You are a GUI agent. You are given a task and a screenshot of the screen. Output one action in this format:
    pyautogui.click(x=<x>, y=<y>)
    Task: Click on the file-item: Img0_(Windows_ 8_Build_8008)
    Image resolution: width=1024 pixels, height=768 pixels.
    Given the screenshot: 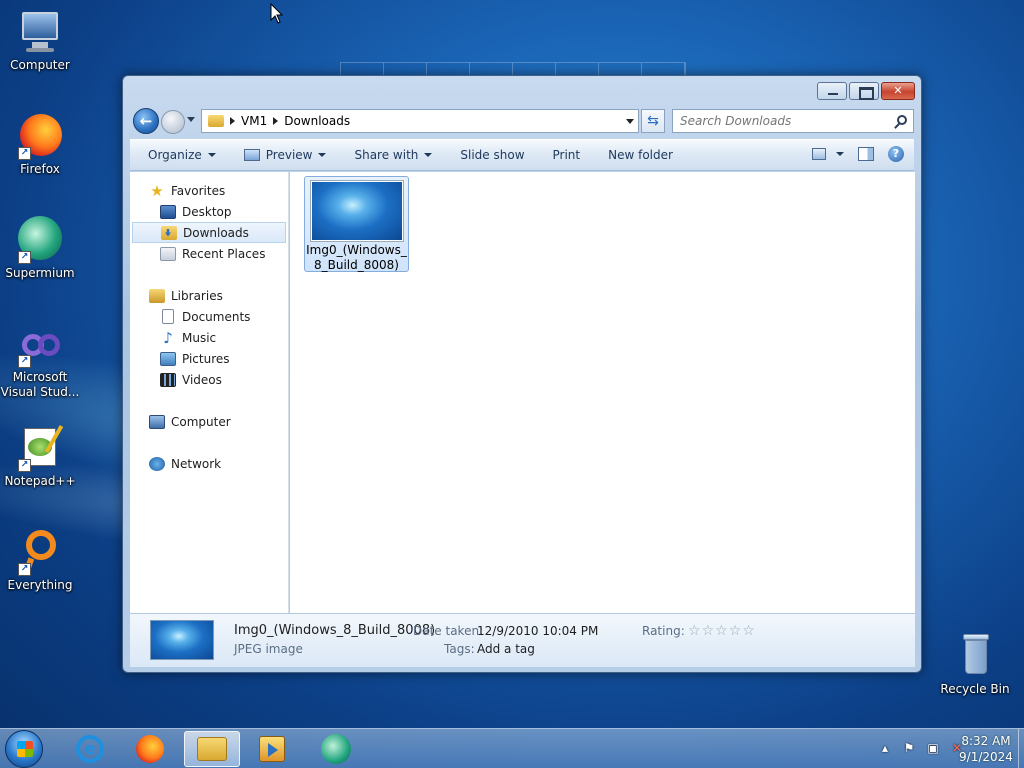 What is the action you would take?
    pyautogui.click(x=356, y=224)
    